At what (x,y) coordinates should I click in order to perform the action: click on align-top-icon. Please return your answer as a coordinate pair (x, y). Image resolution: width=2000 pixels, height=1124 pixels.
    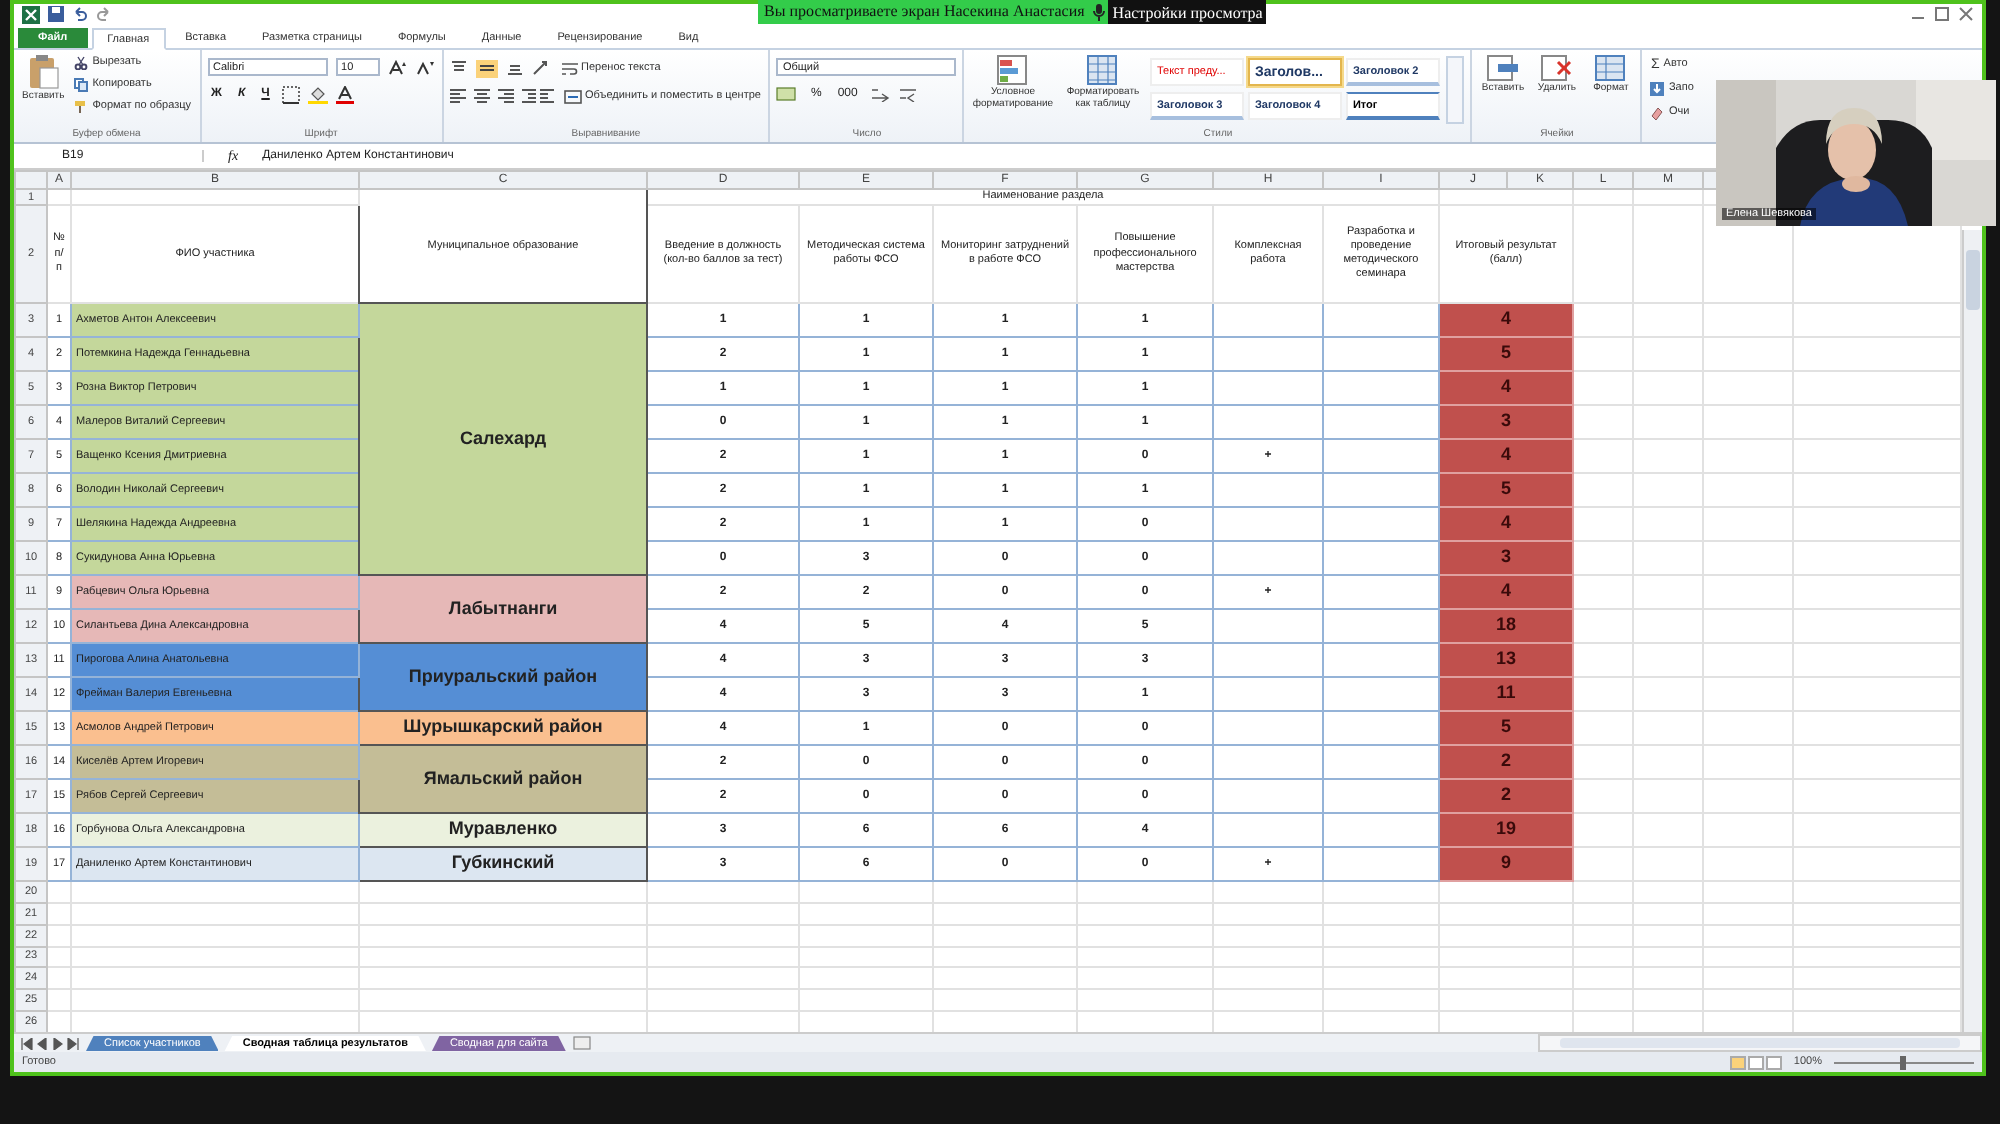
    Looking at the image, I should click on (458, 68).